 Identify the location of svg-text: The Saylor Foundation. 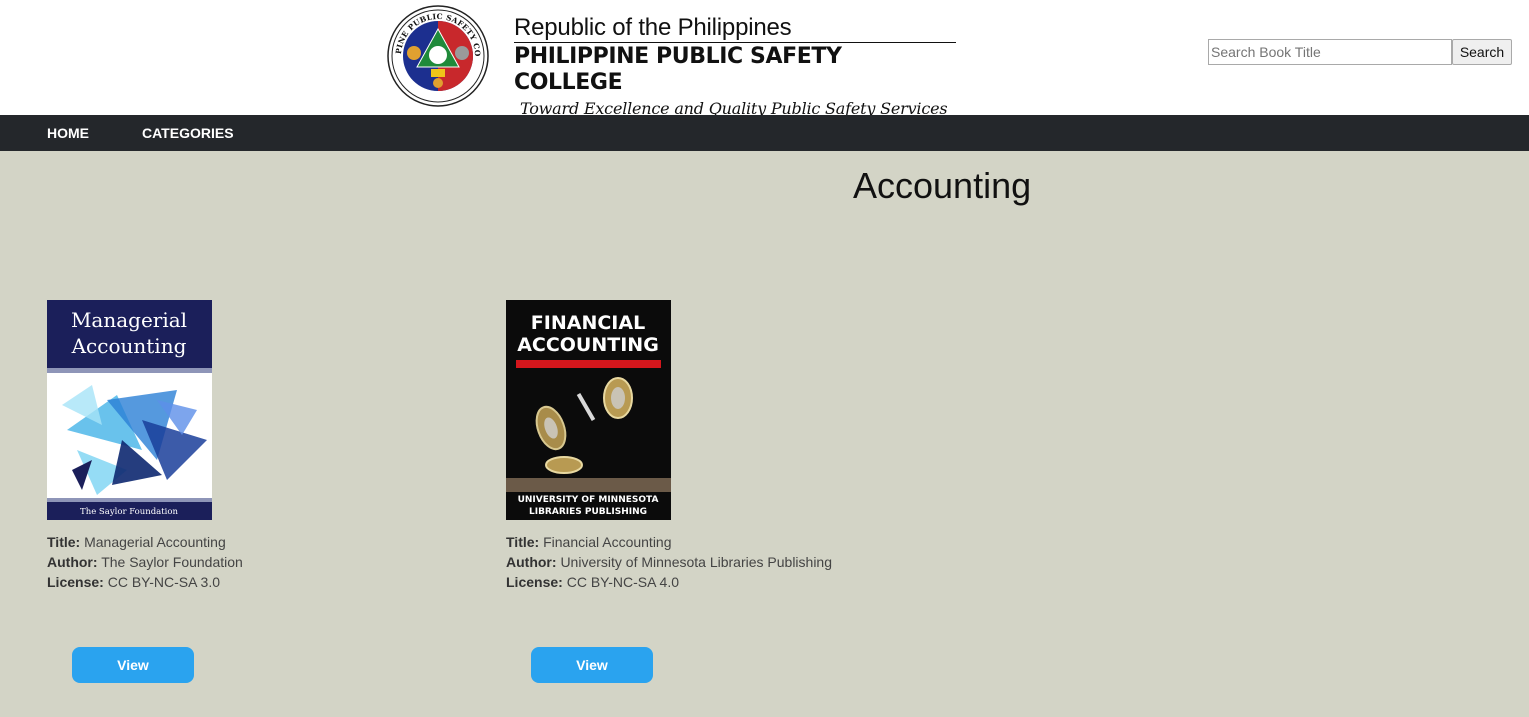
(129, 512).